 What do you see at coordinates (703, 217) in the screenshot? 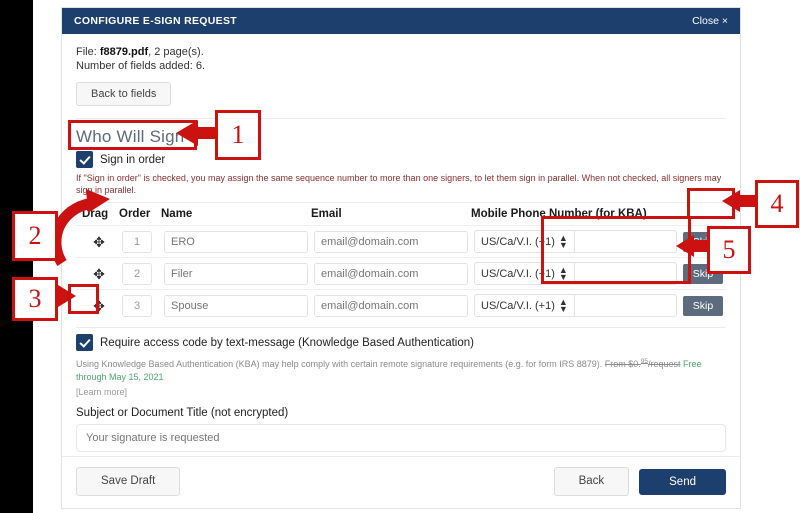
I see `column-header-skip` at bounding box center [703, 217].